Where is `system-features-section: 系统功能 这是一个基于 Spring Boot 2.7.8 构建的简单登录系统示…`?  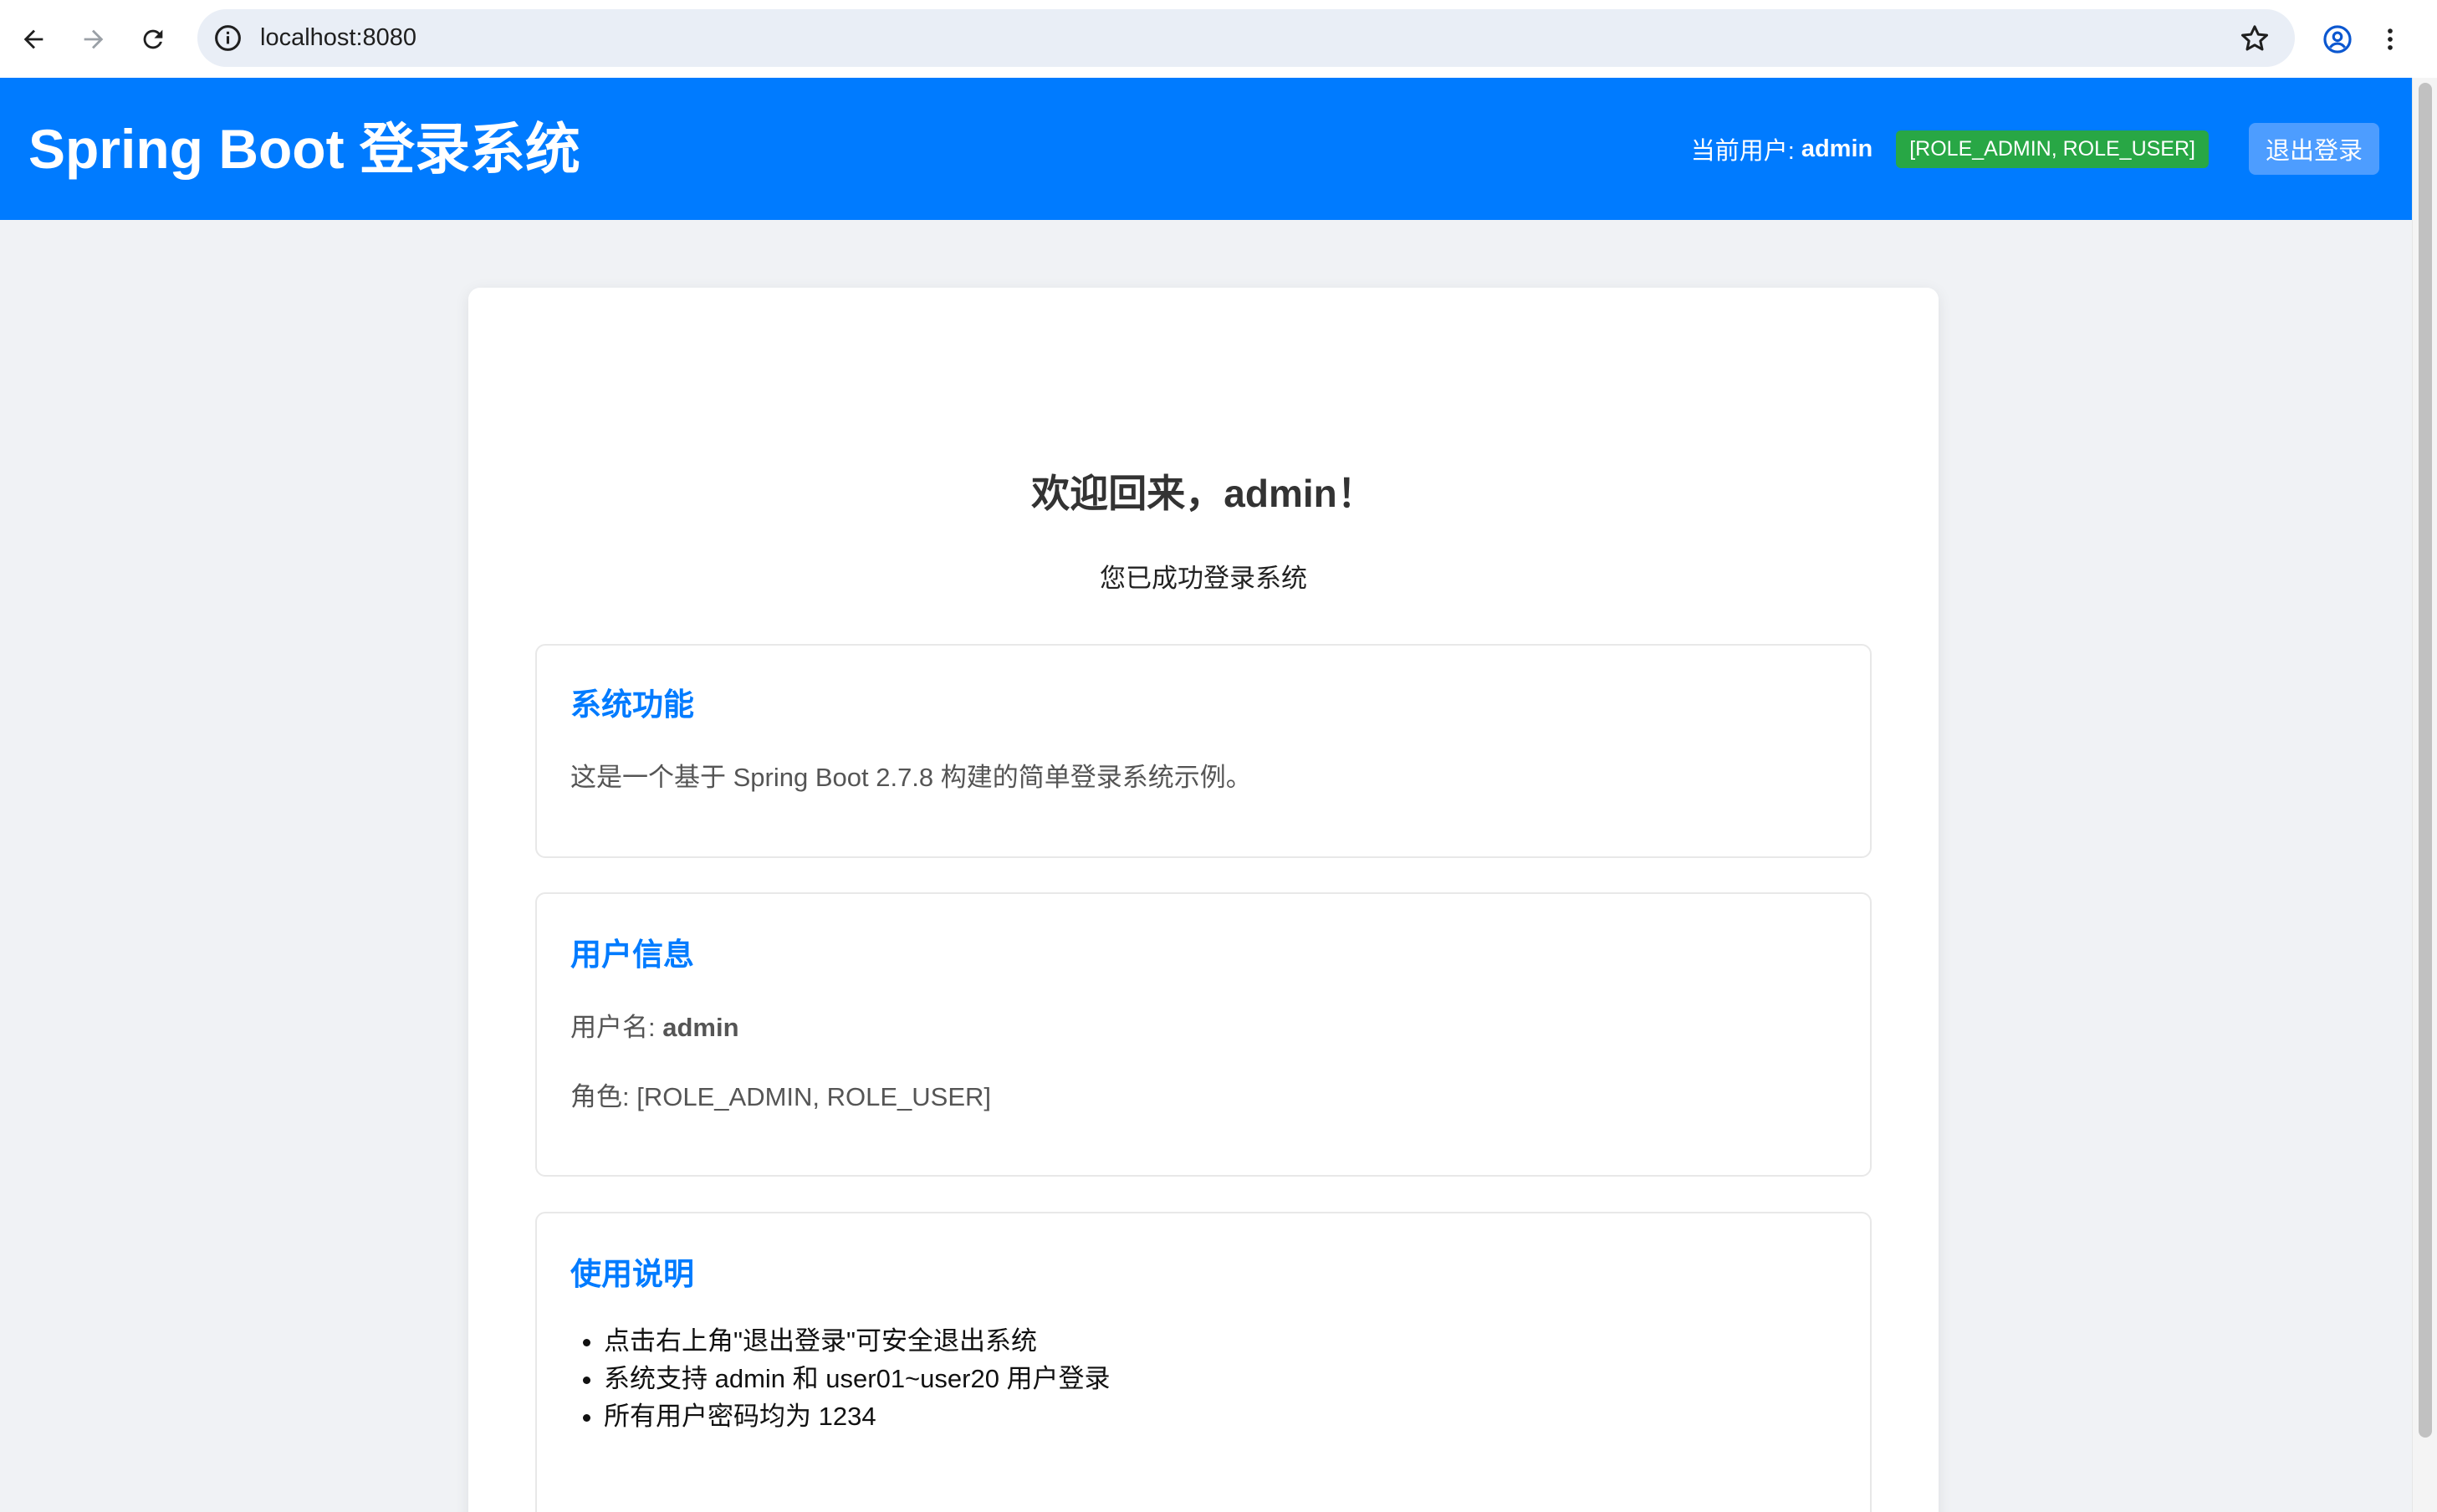 system-features-section: 系统功能 这是一个基于 Spring Boot 2.7.8 构建的简单登录系统示… is located at coordinates (1203, 751).